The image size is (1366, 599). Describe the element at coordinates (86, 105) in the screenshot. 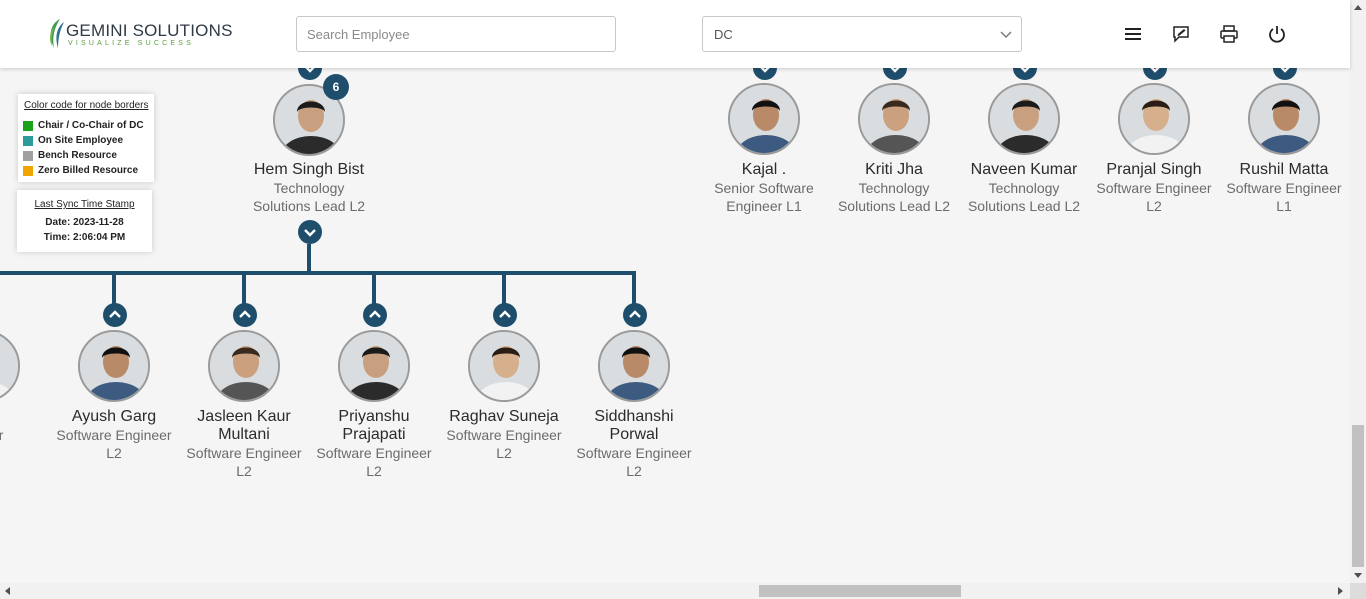

I see `legend-title: Color code for node borders` at that location.